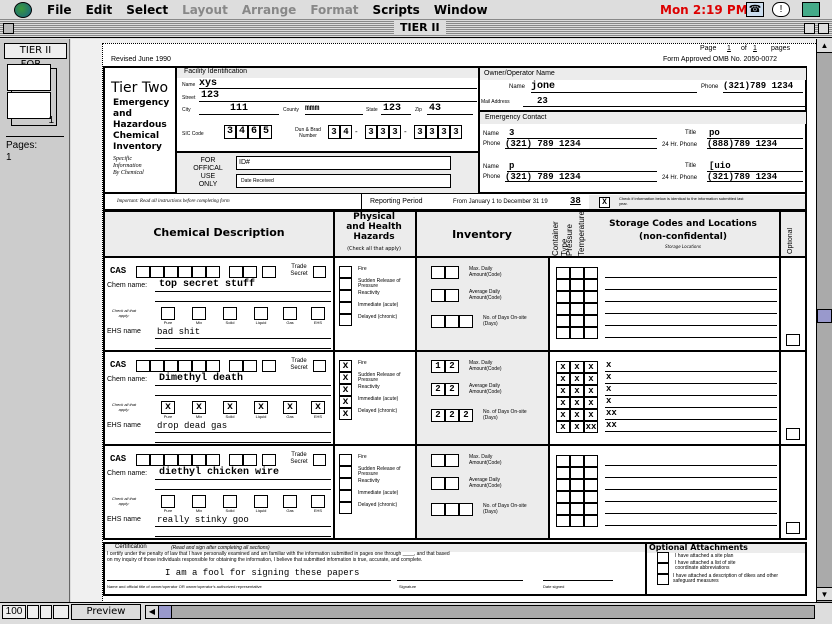 Image resolution: width=832 pixels, height=624 pixels. Describe the element at coordinates (230, 132) in the screenshot. I see `sic-digit-box: 3` at that location.